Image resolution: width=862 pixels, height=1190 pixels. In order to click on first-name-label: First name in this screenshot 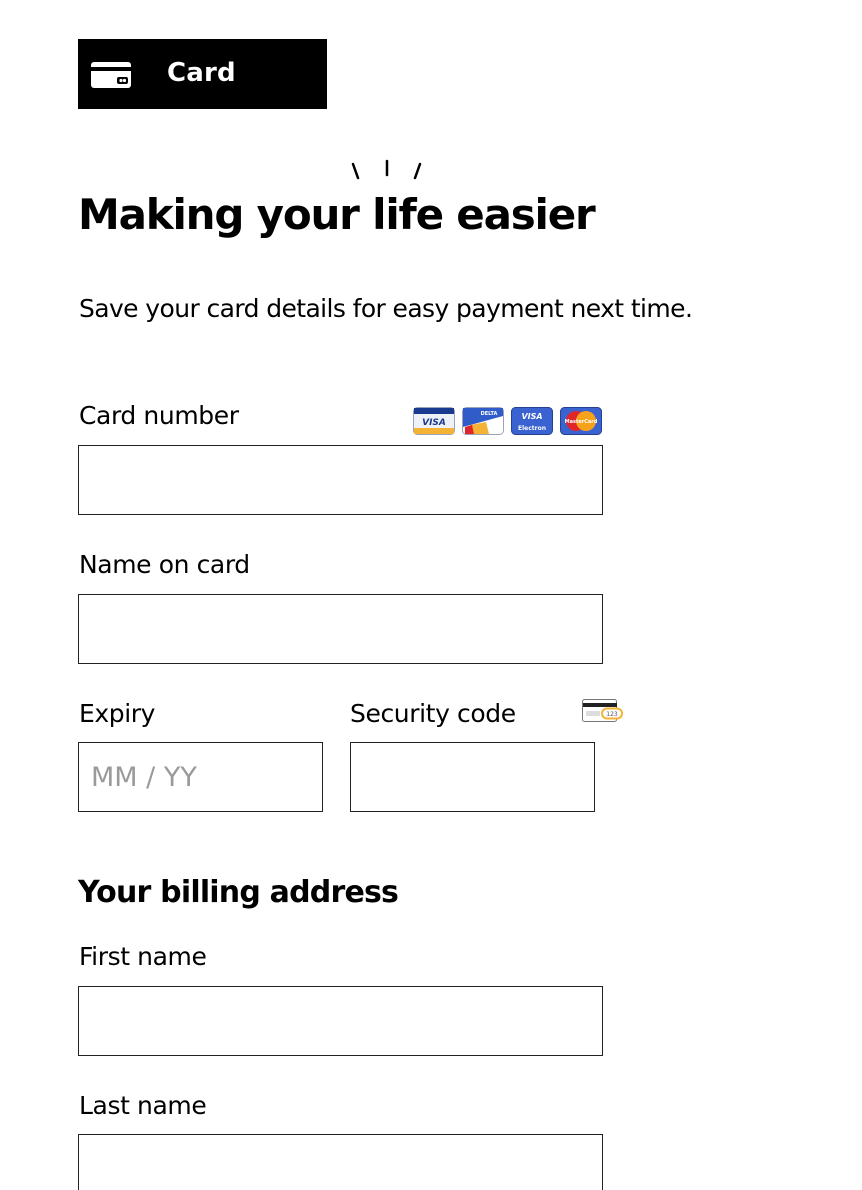, I will do `click(143, 956)`.